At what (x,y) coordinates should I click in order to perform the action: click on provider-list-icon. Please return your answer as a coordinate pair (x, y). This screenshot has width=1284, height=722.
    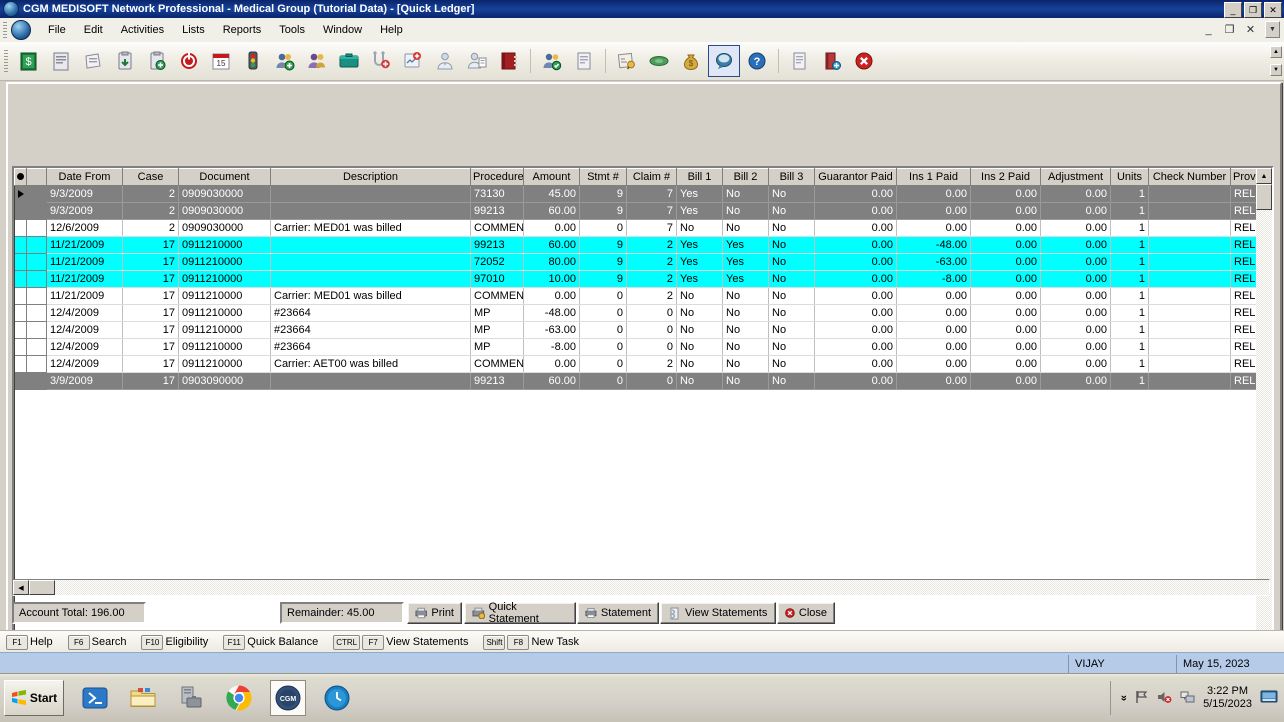
    Looking at the image, I should click on (445, 61).